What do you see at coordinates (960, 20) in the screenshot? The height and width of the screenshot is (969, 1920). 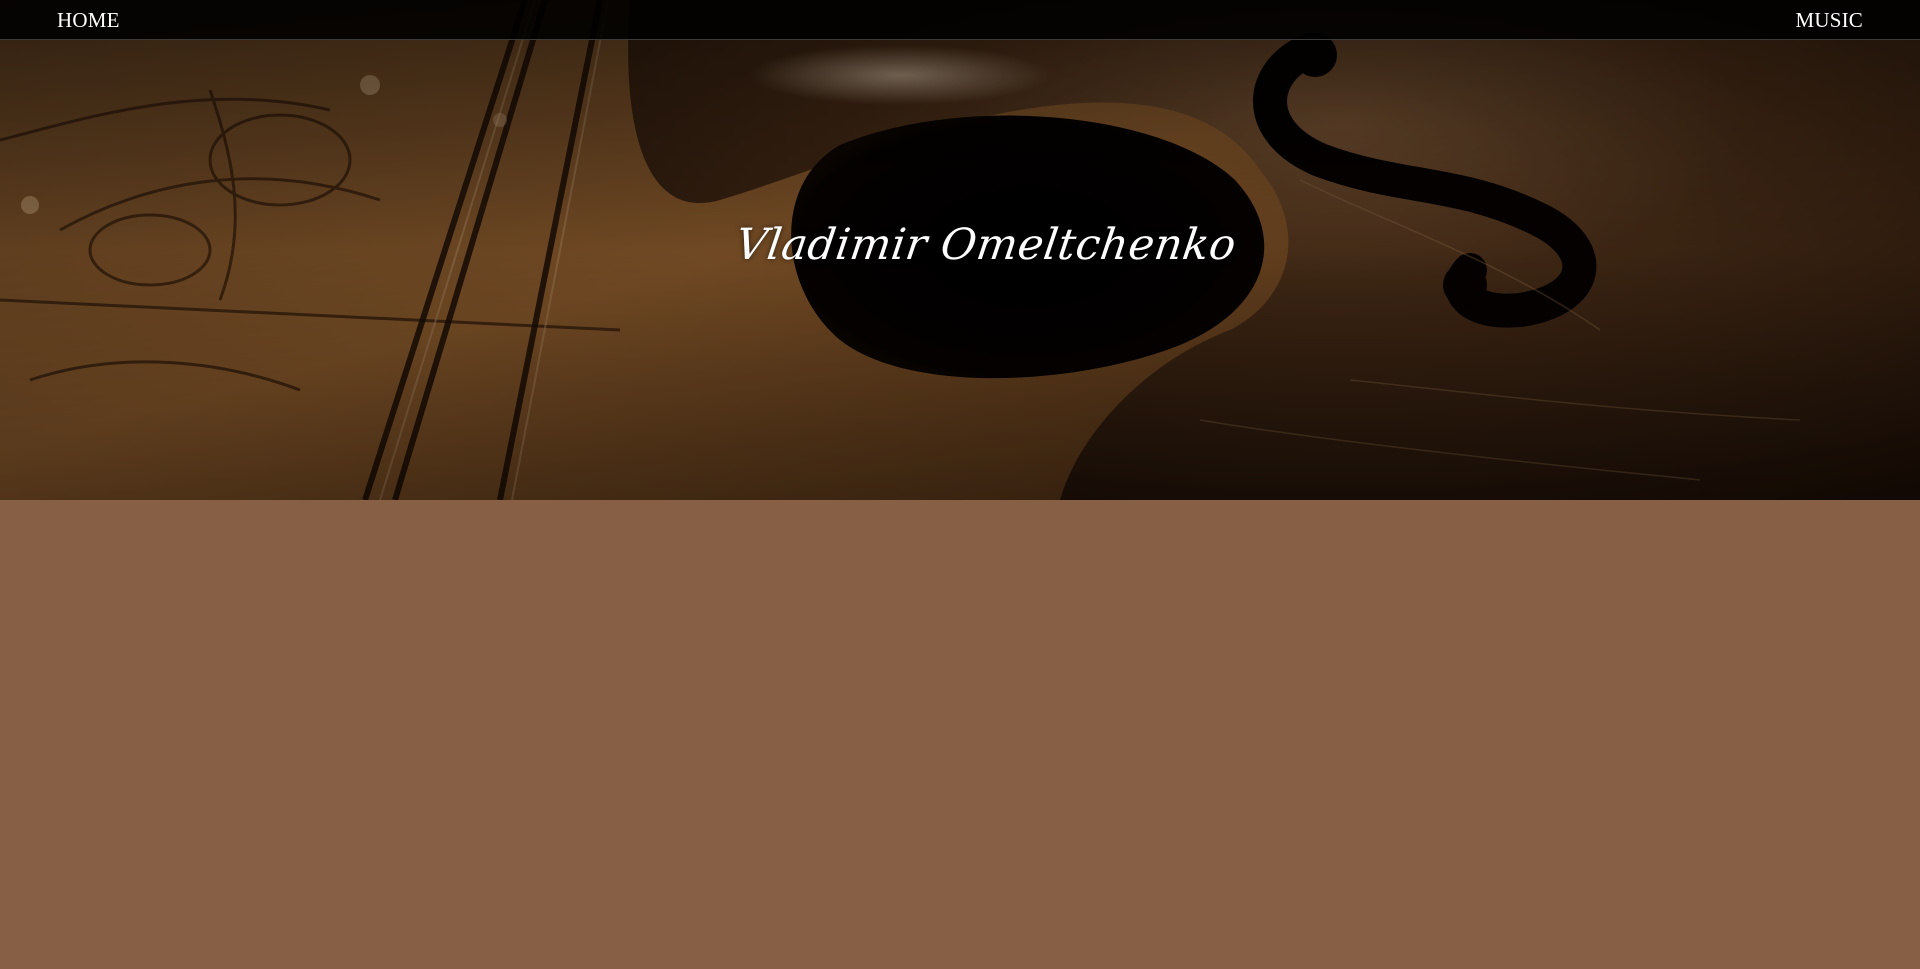 I see `top-navbar: HOME MUSIC` at bounding box center [960, 20].